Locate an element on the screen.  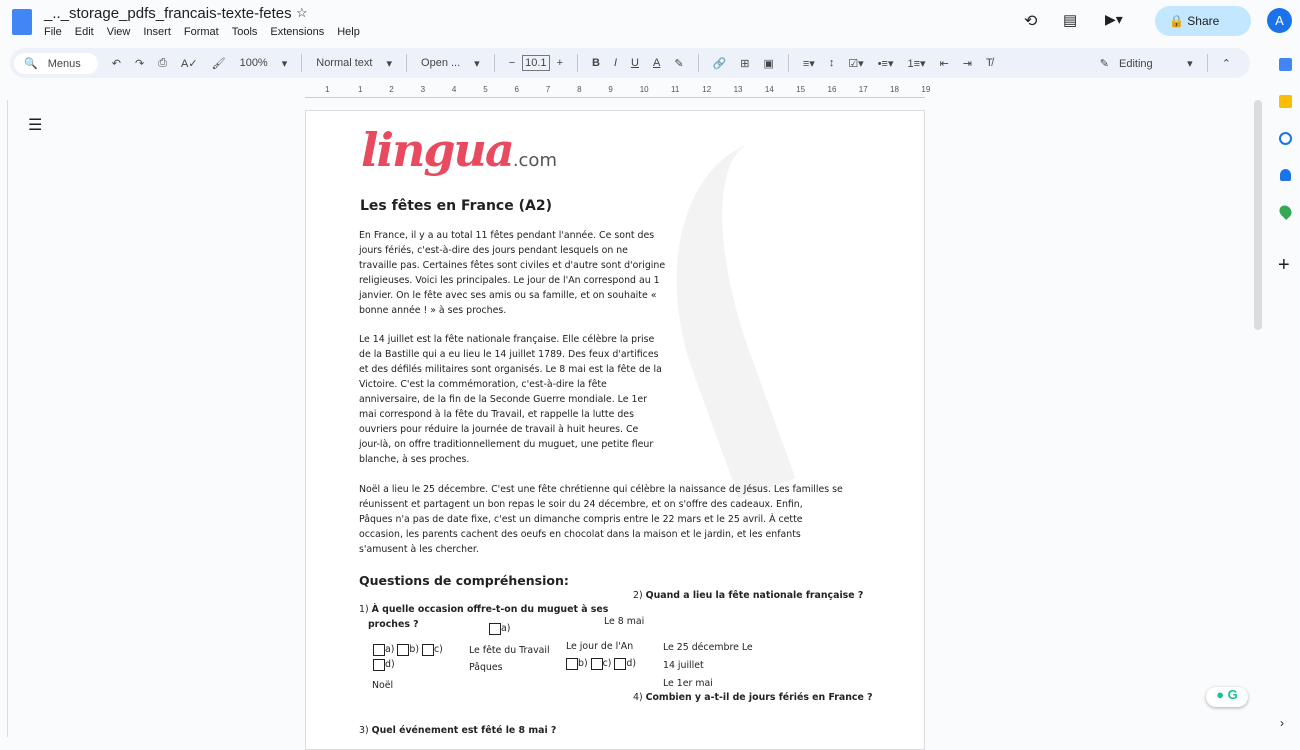
ruler-tick: 12 is located at coordinates (707, 89).